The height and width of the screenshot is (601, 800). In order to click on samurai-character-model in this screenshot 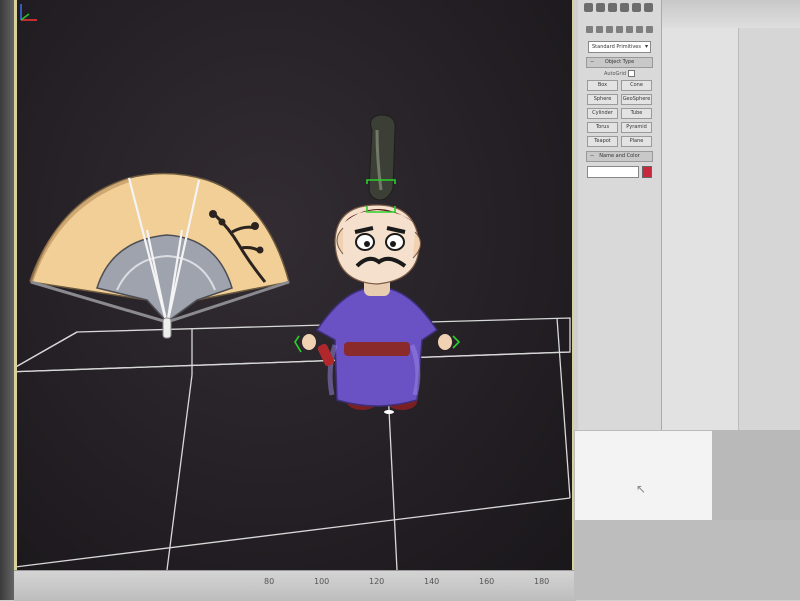, I will do `click(377, 264)`.